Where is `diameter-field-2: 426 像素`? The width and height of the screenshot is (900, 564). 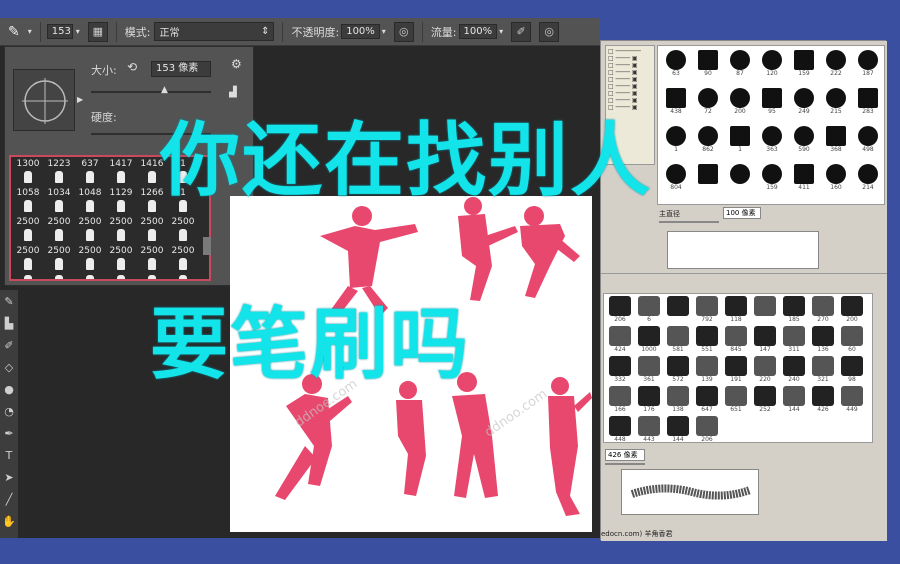 diameter-field-2: 426 像素 is located at coordinates (625, 455).